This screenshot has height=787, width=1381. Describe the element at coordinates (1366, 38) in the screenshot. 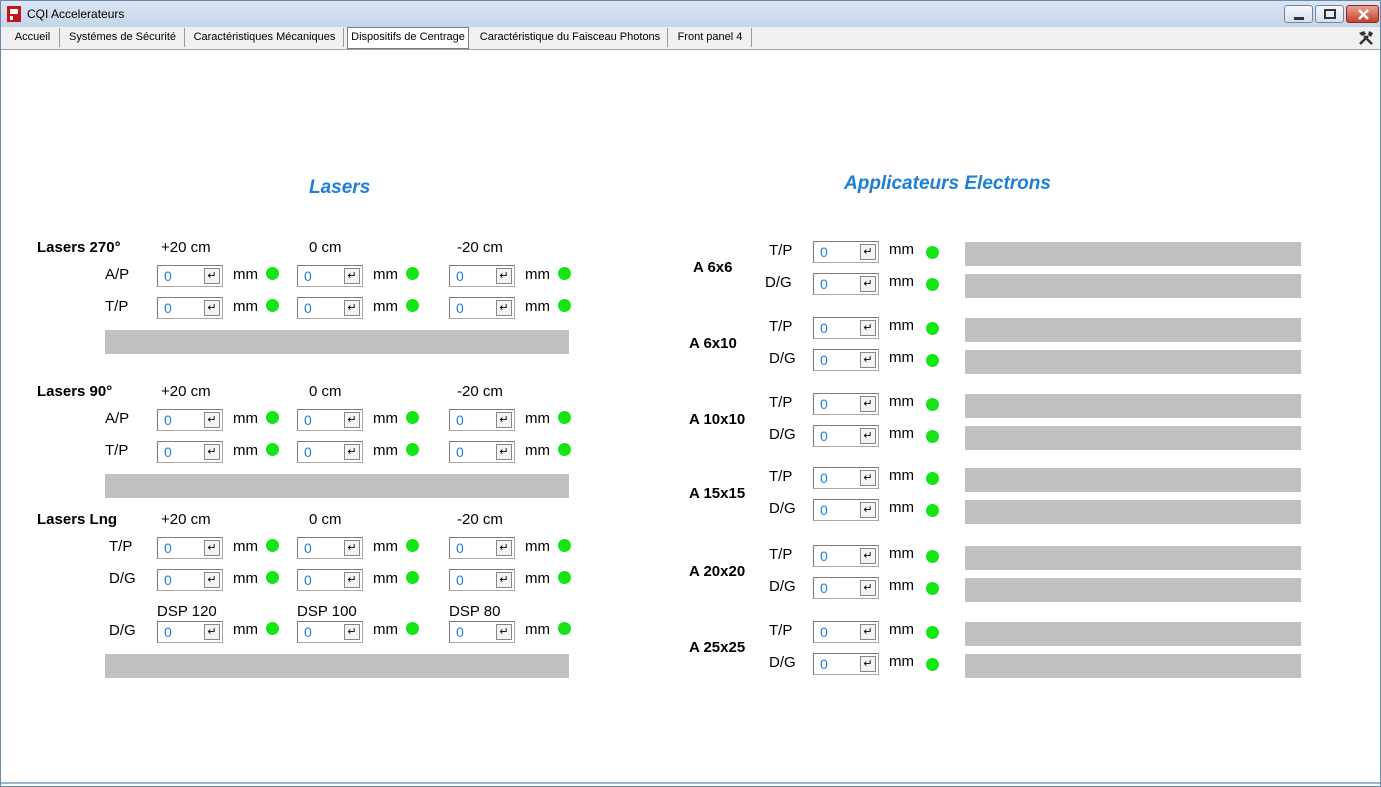

I see `tools-icon` at that location.